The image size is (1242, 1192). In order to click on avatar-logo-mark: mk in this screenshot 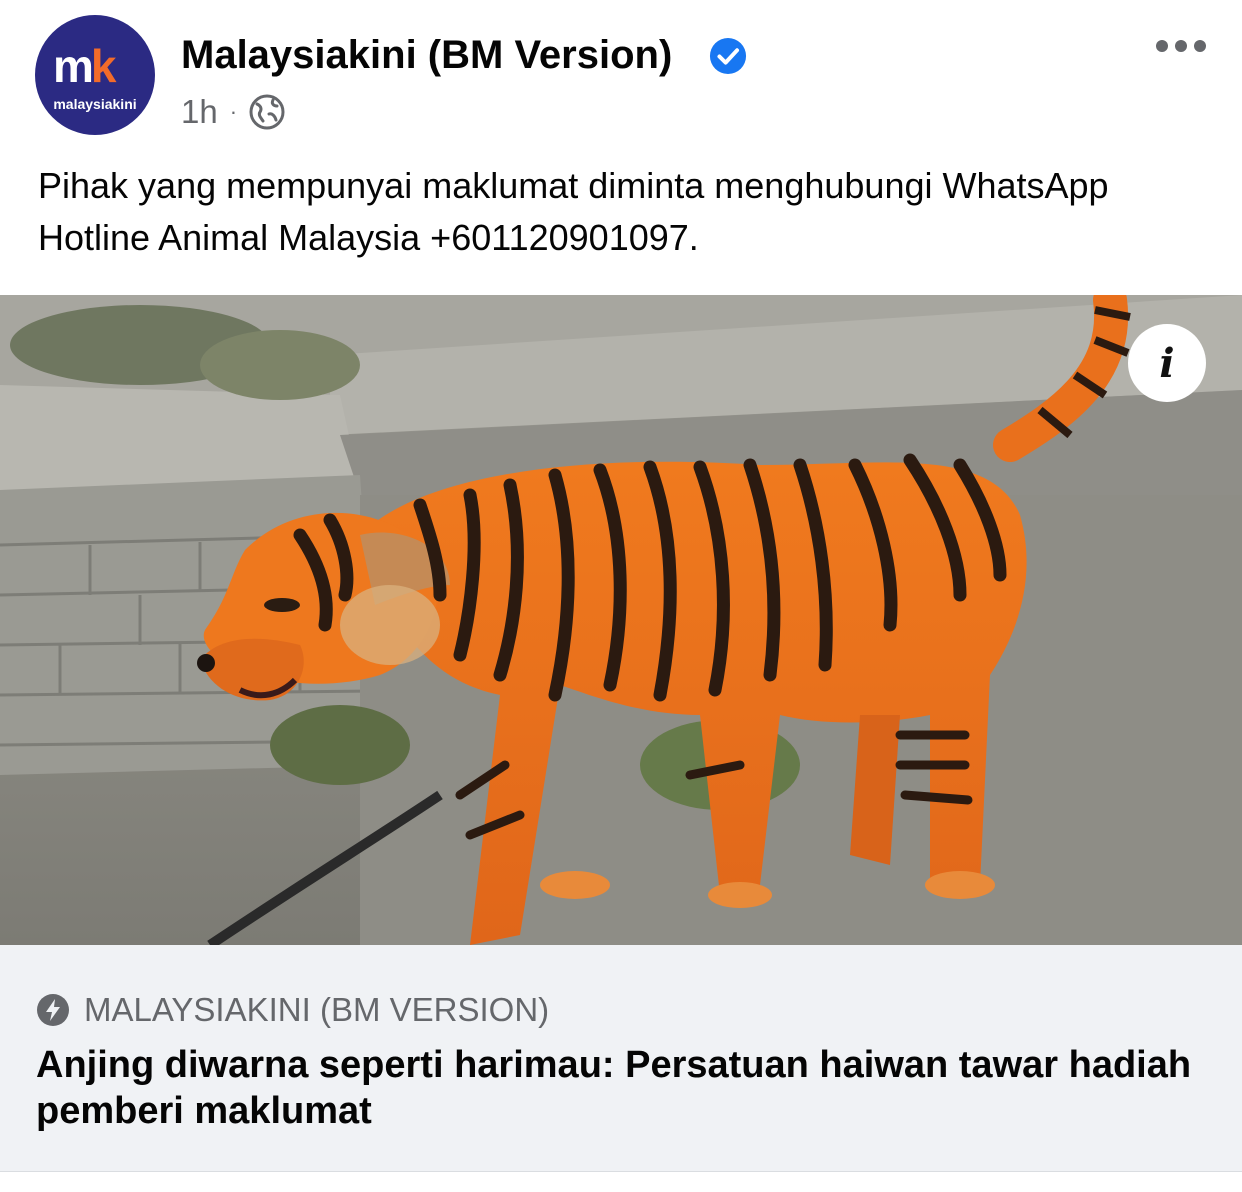, I will do `click(84, 66)`.